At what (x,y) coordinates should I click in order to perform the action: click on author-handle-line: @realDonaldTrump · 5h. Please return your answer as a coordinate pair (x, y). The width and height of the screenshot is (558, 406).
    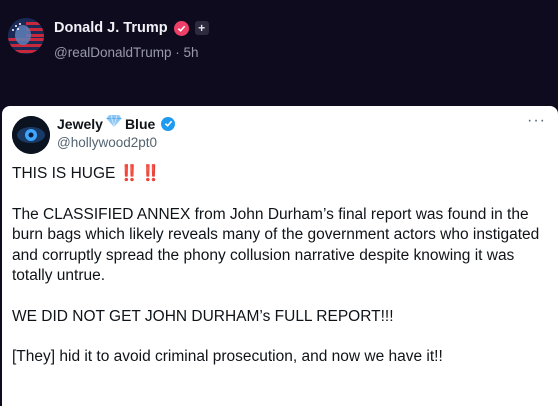
    Looking at the image, I should click on (126, 52).